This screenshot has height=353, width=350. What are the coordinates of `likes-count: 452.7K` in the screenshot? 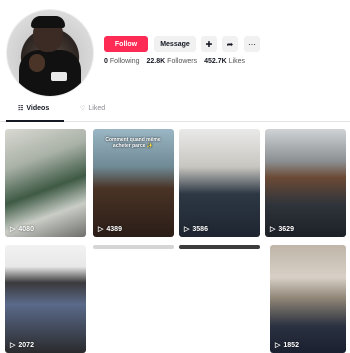 It's located at (215, 61).